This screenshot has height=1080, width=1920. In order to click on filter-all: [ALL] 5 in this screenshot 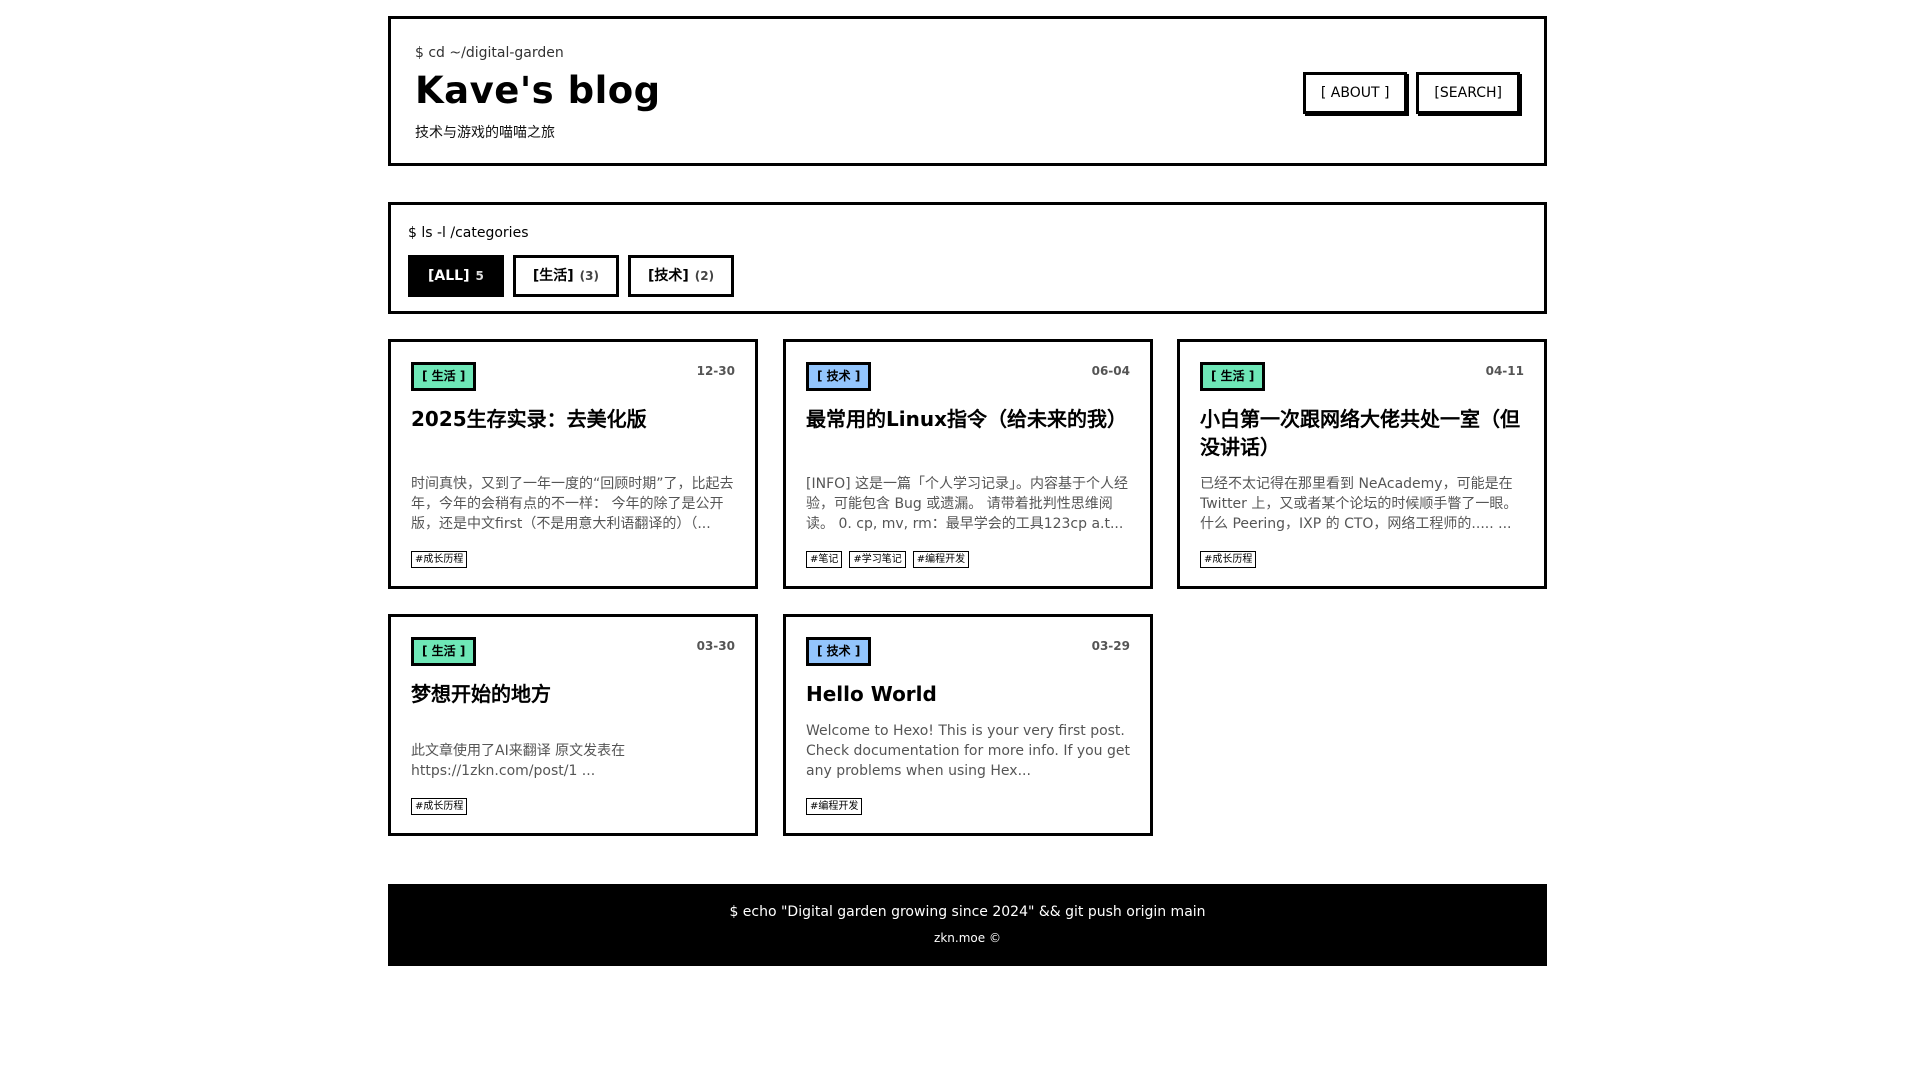, I will do `click(456, 276)`.